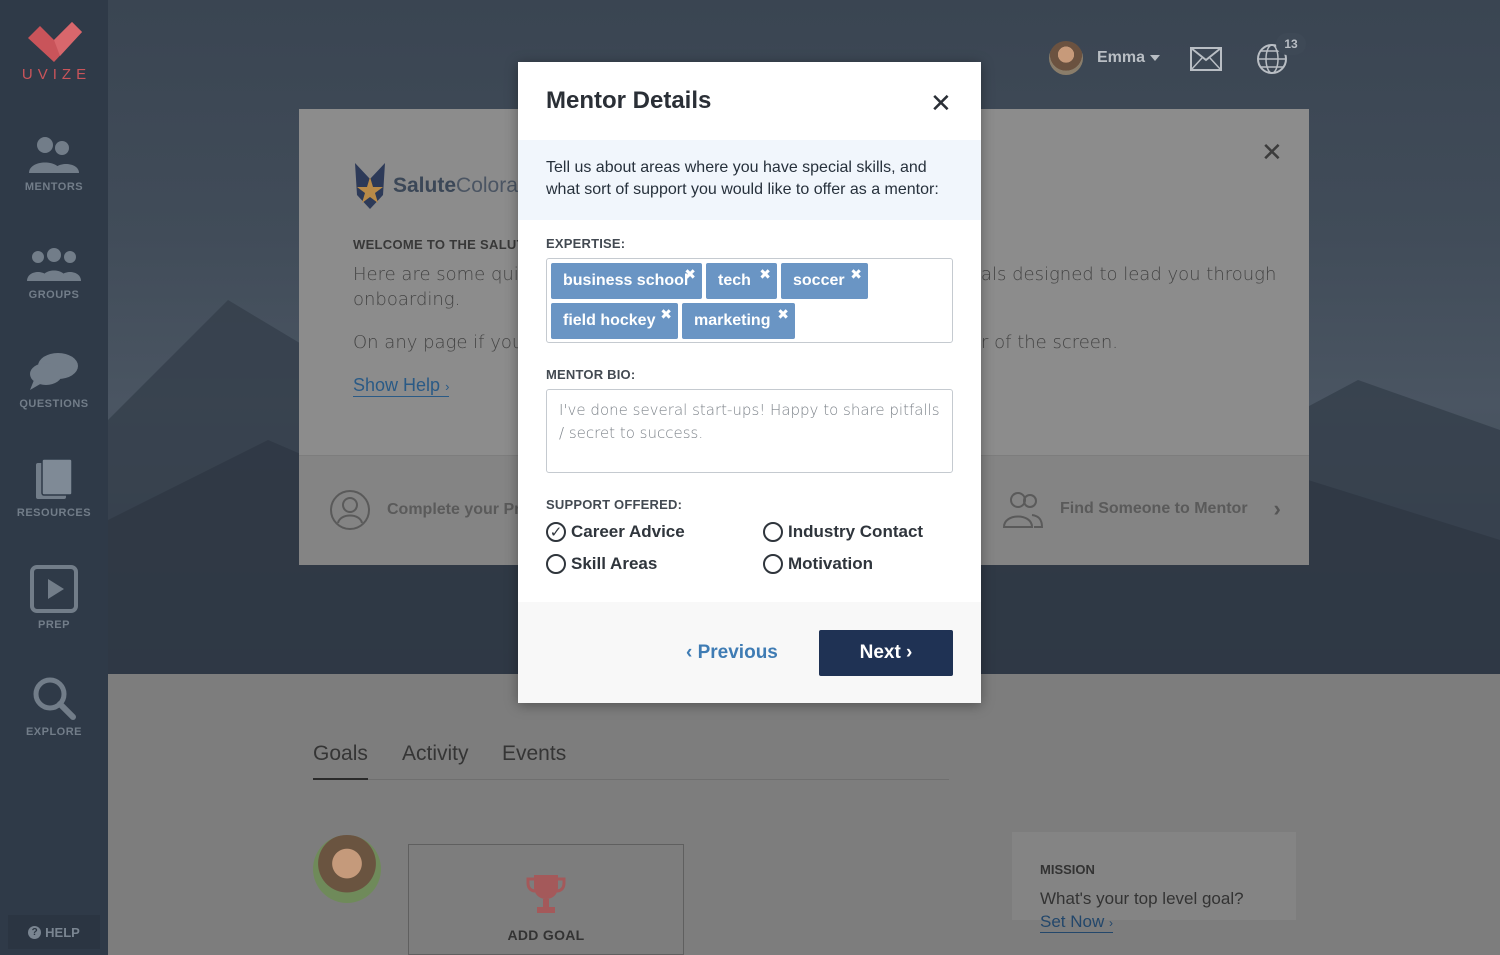 Image resolution: width=1500 pixels, height=955 pixels. Describe the element at coordinates (1155, 57) in the screenshot. I see `caret-down-icon` at that location.